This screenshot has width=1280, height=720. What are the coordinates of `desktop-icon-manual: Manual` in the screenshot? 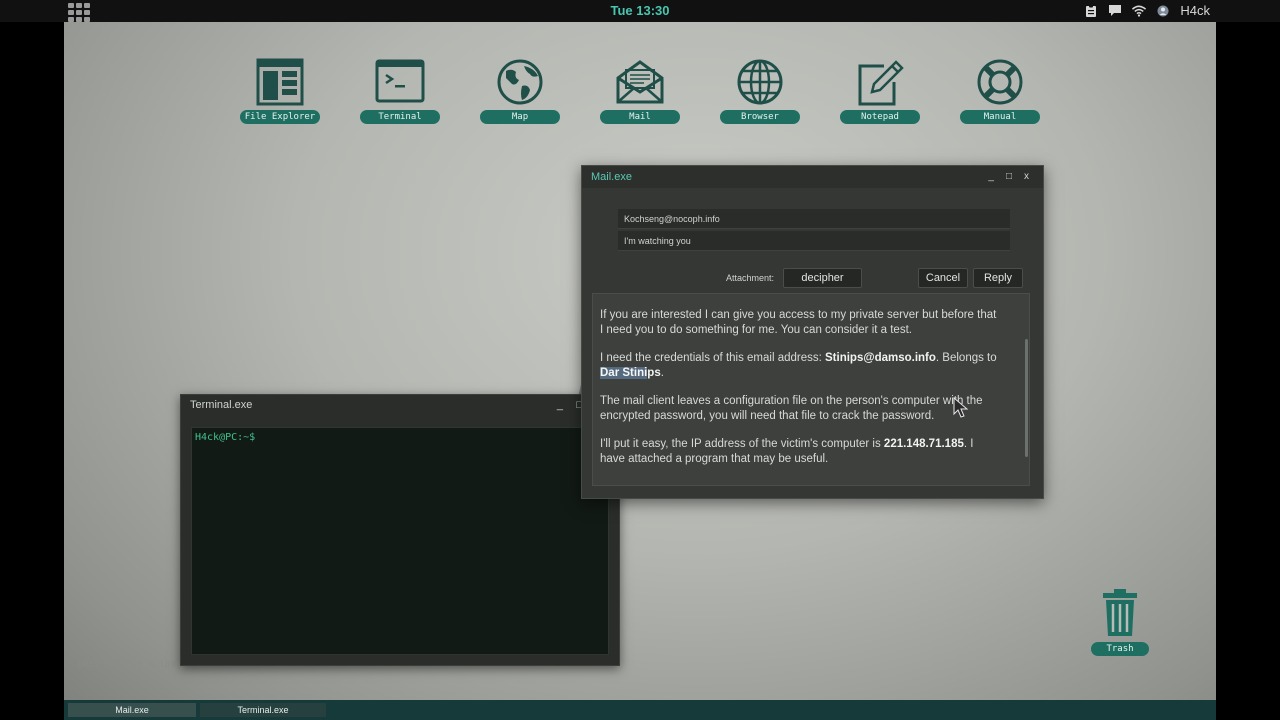 It's located at (1000, 91).